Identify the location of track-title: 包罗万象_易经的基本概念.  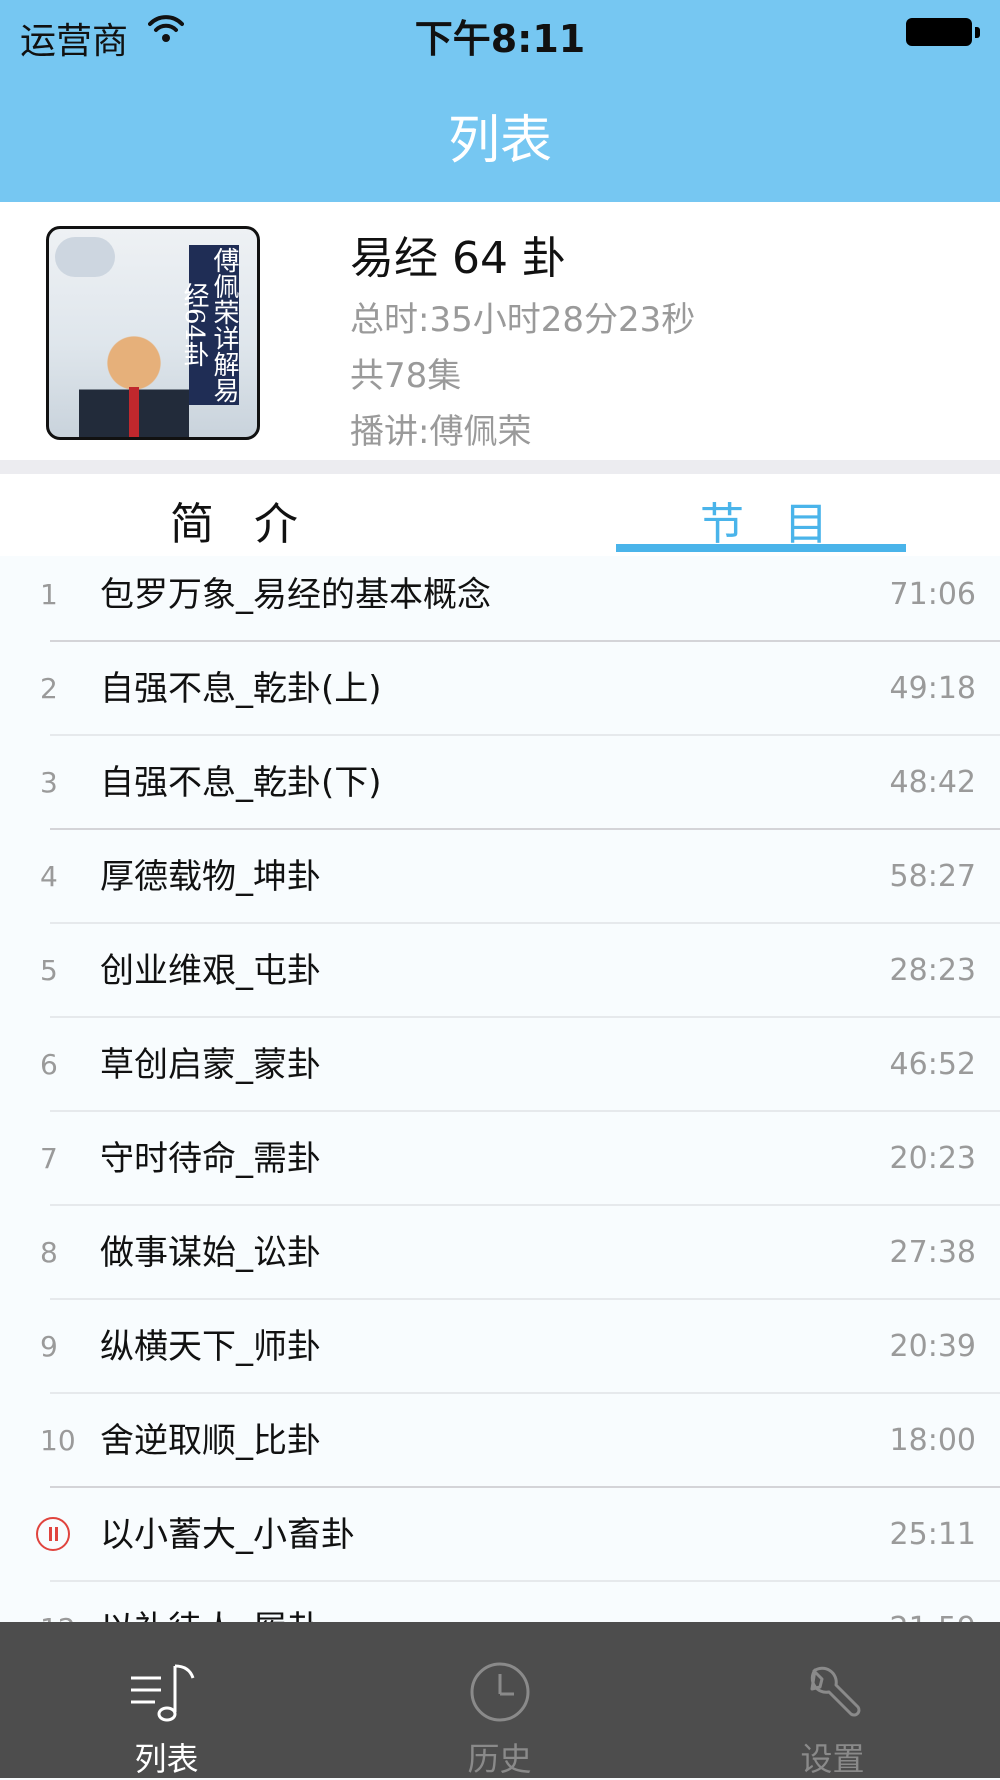
(295, 595).